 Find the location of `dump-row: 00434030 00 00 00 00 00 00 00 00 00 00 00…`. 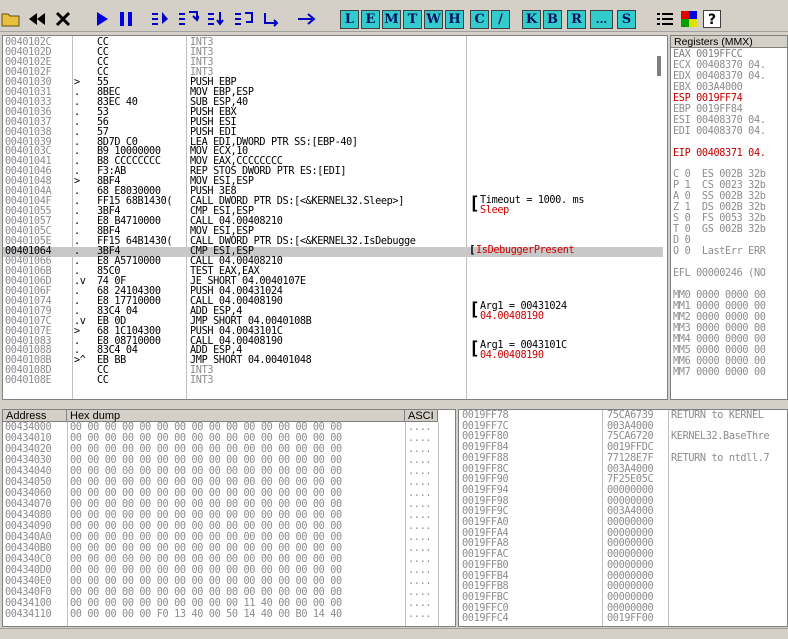

dump-row: 00434030 00 00 00 00 00 00 00 00 00 00 00… is located at coordinates (228, 461).